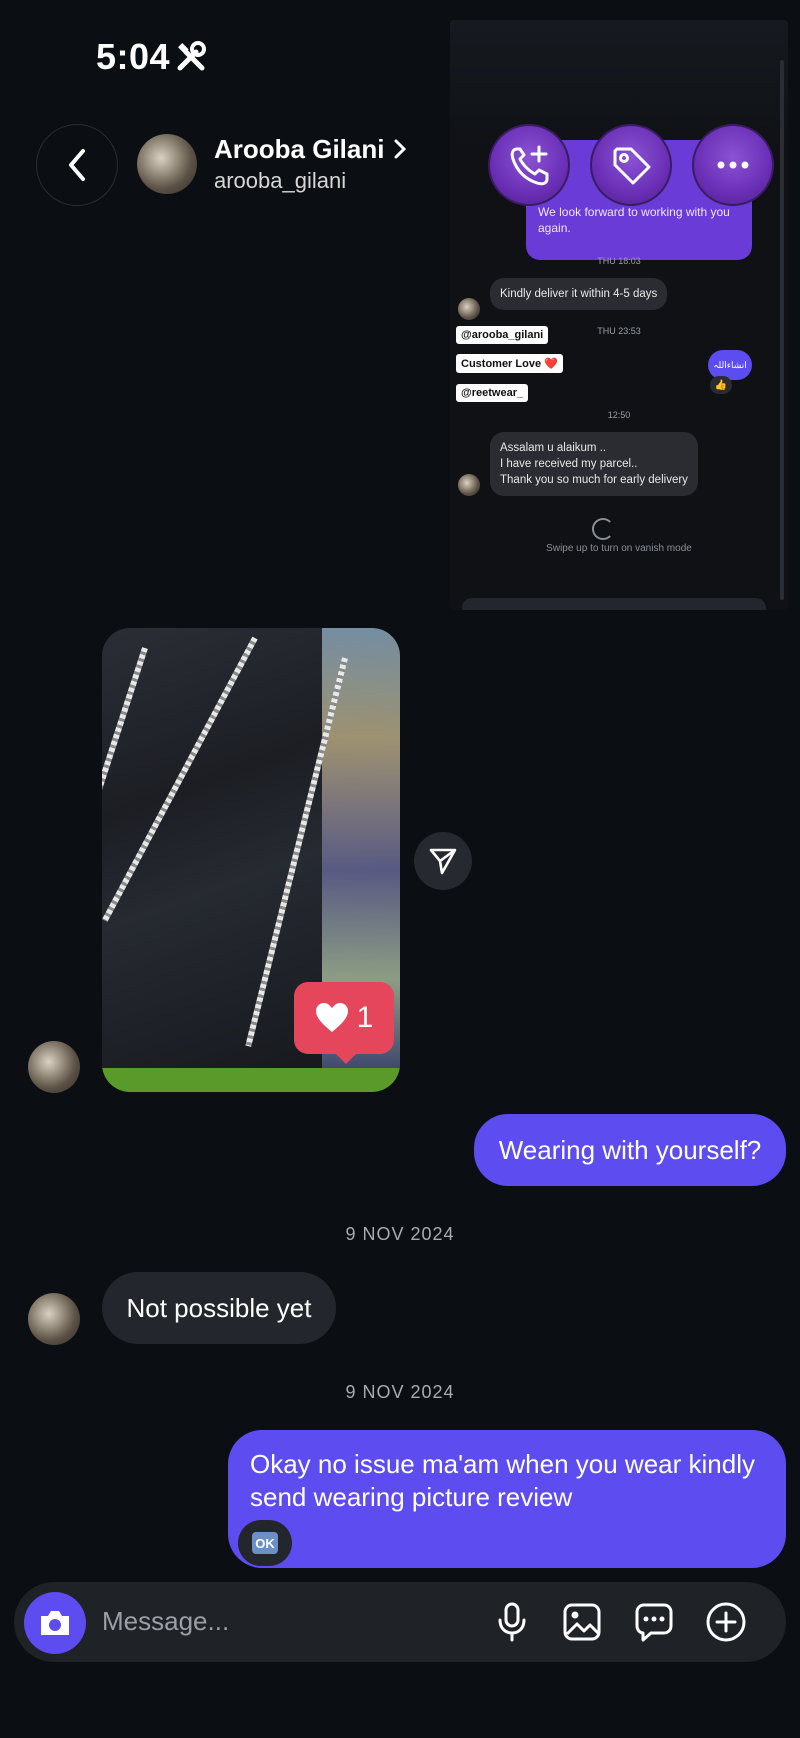 The image size is (800, 1738). Describe the element at coordinates (579, 294) in the screenshot. I see `screenshot-message-1: Kindly deliver it within 4-5 days` at that location.